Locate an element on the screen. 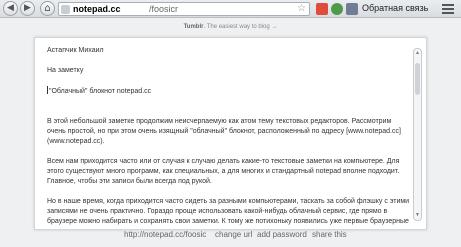 Image resolution: width=461 pixels, height=247 pixels. change-url-link: change url is located at coordinates (233, 235).